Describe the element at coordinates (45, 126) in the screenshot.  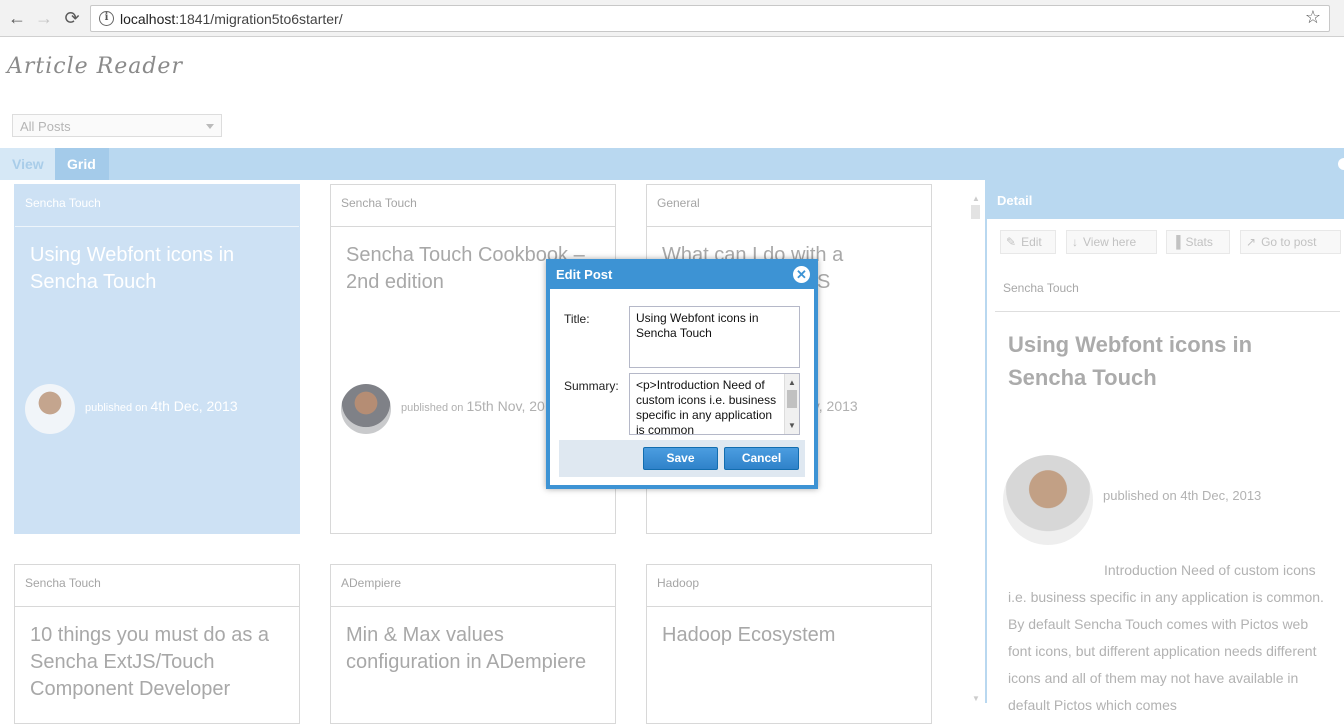
I see `posts-filter-value: All Posts` at that location.